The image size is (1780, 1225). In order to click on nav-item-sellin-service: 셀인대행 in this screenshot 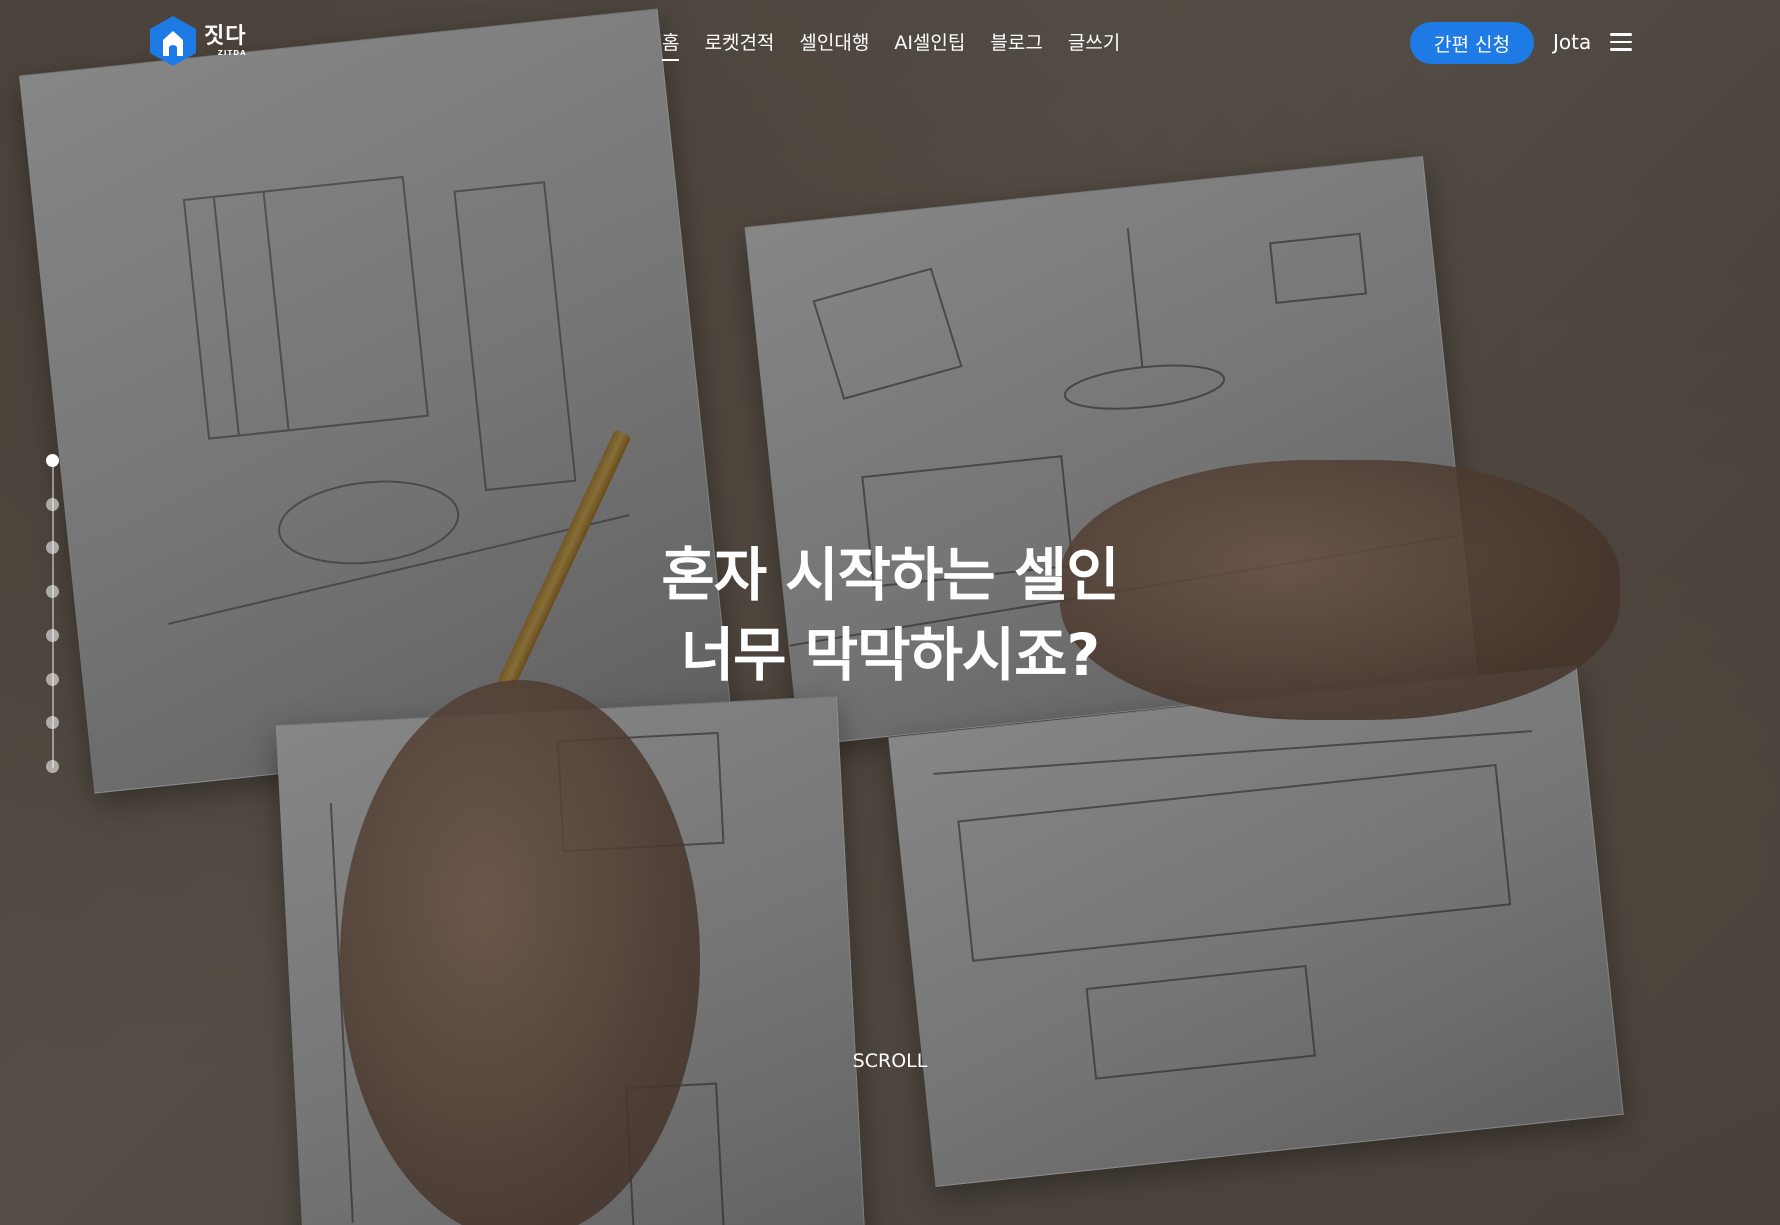, I will do `click(834, 44)`.